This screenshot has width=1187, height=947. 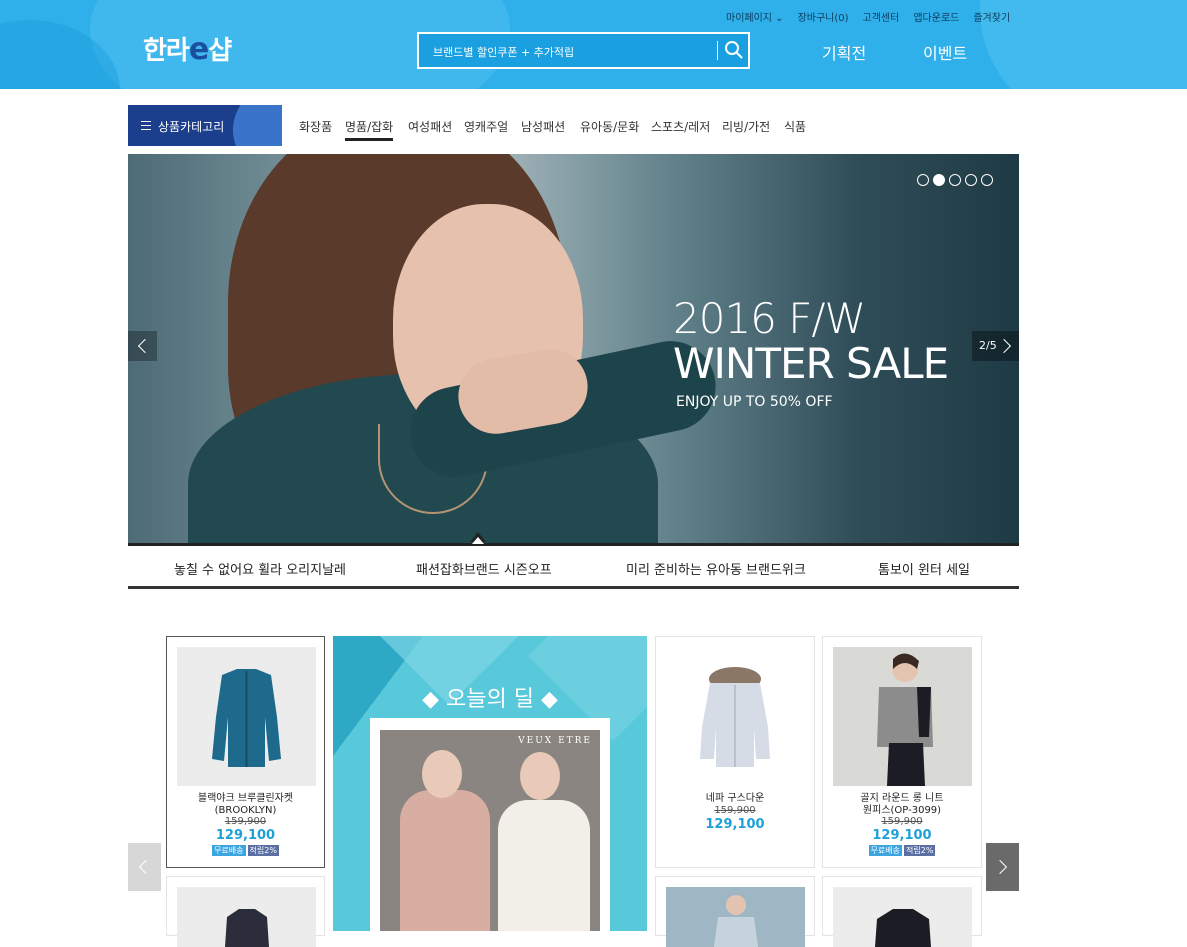 What do you see at coordinates (991, 16) in the screenshot?
I see `util-bookmark-link: 즐겨찾기` at bounding box center [991, 16].